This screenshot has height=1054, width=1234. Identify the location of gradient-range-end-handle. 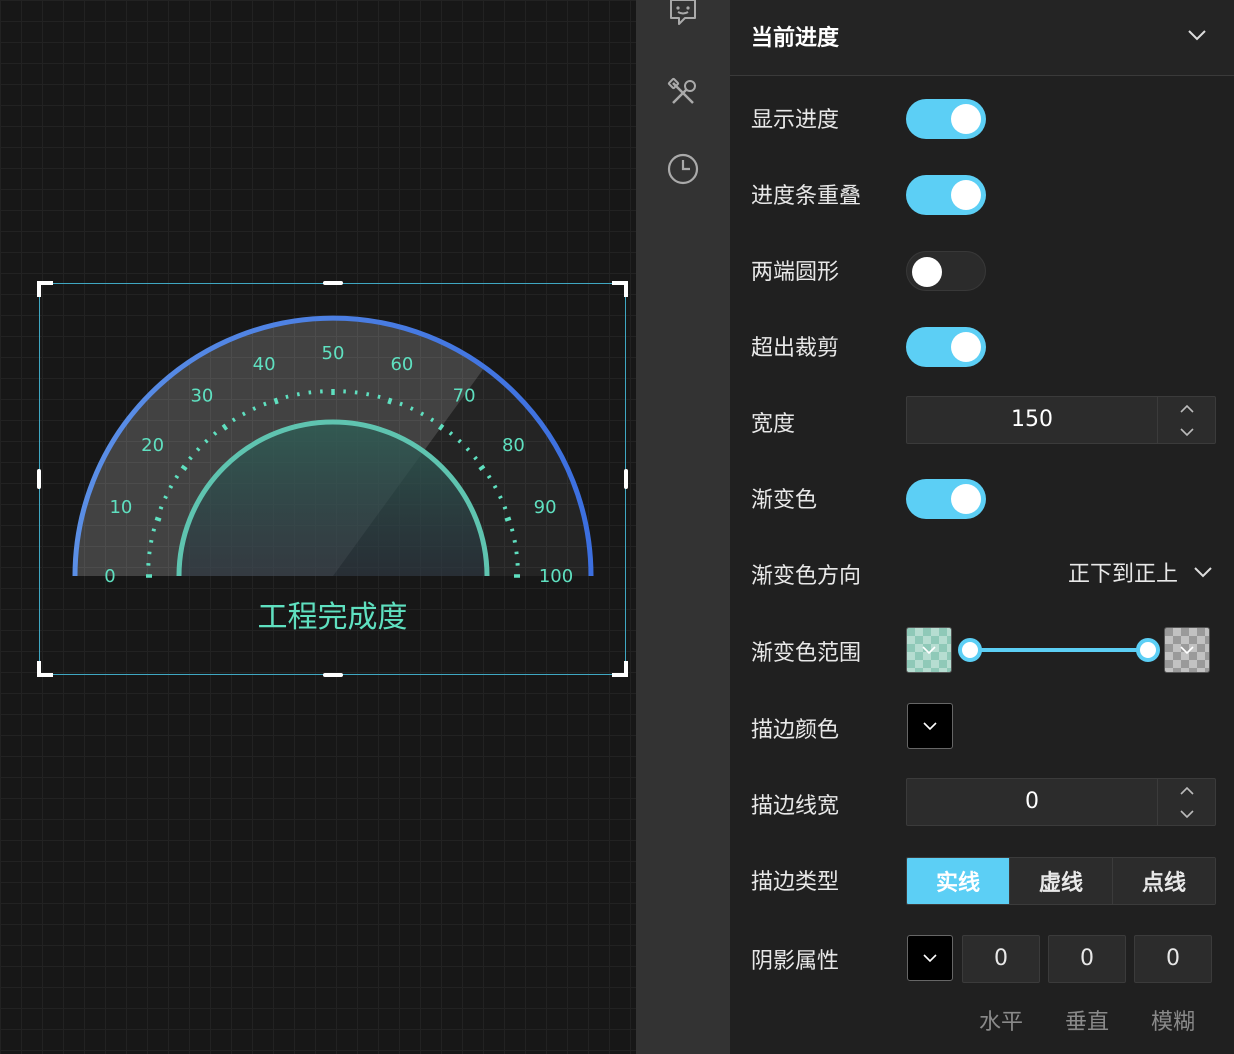
(1148, 650).